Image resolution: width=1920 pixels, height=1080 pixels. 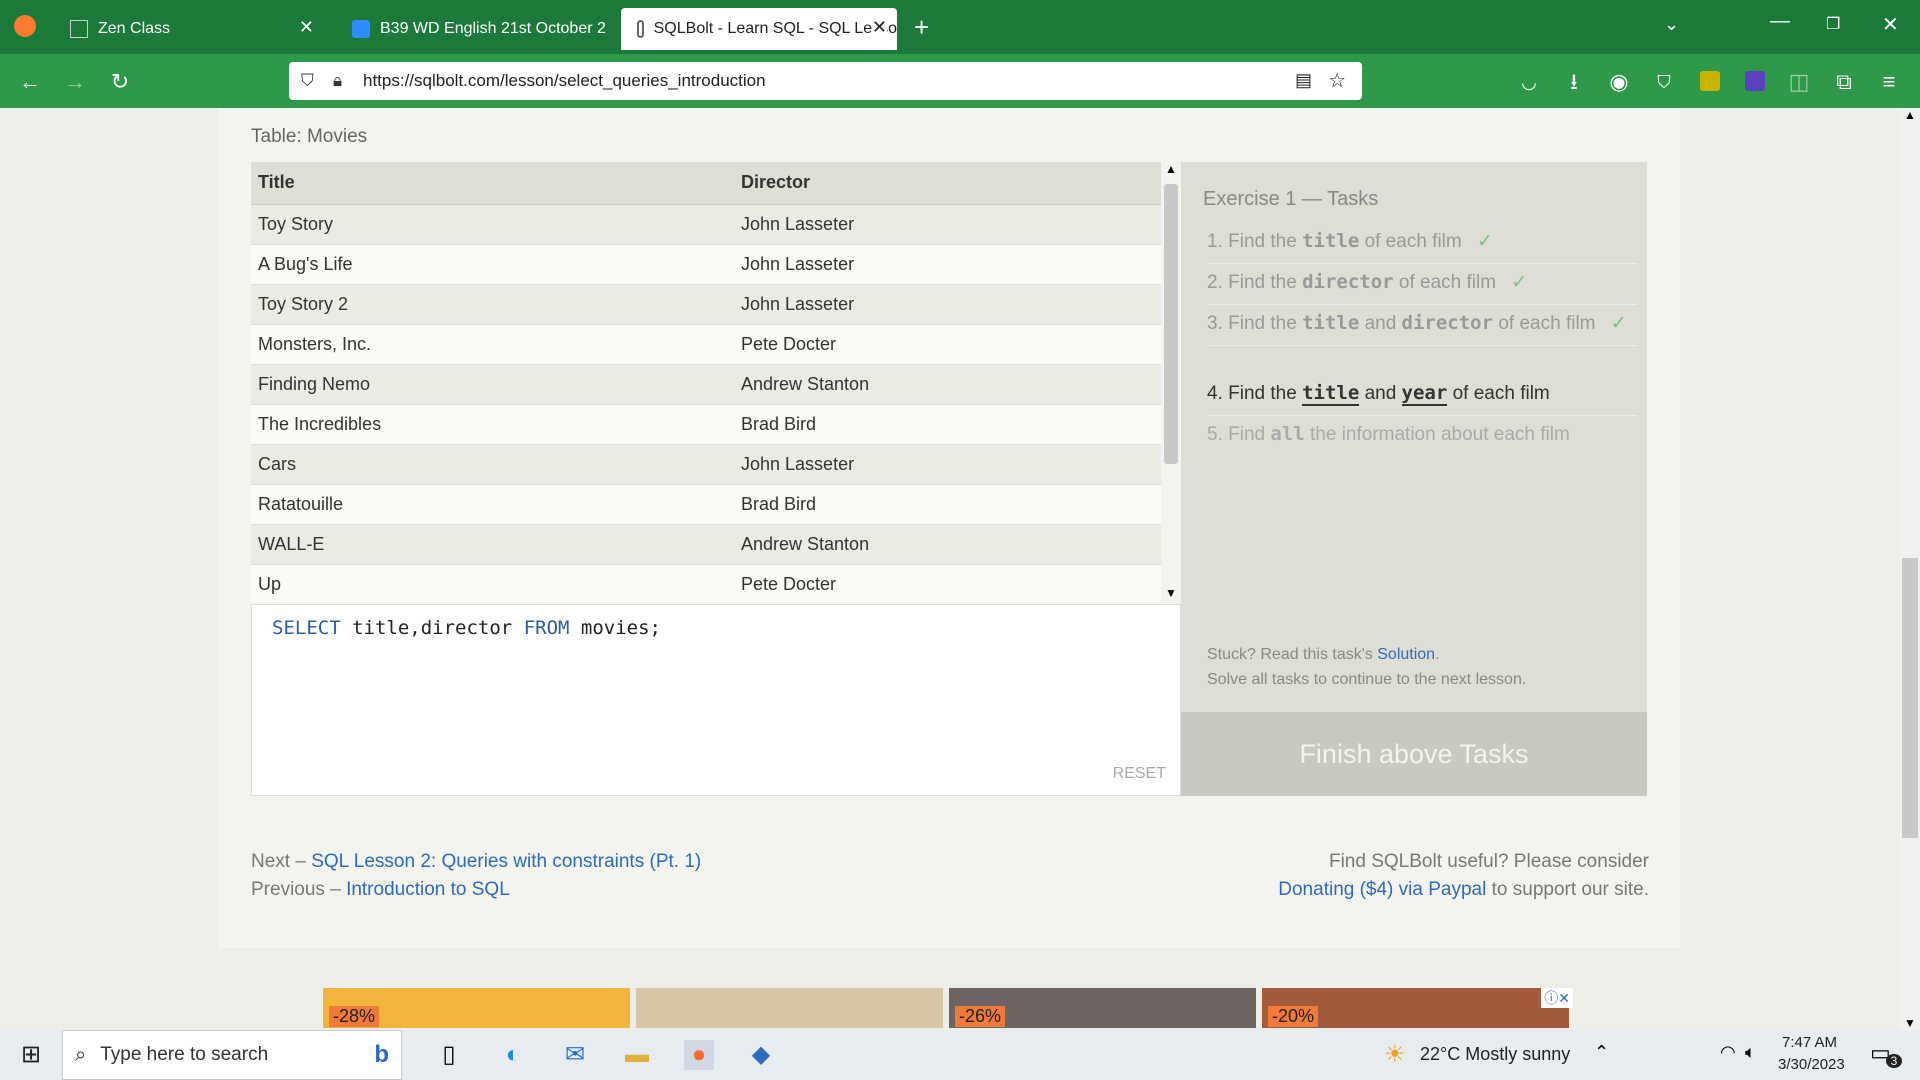 I want to click on tasks-title: Exercise 1 — Tasks, so click(x=1291, y=199).